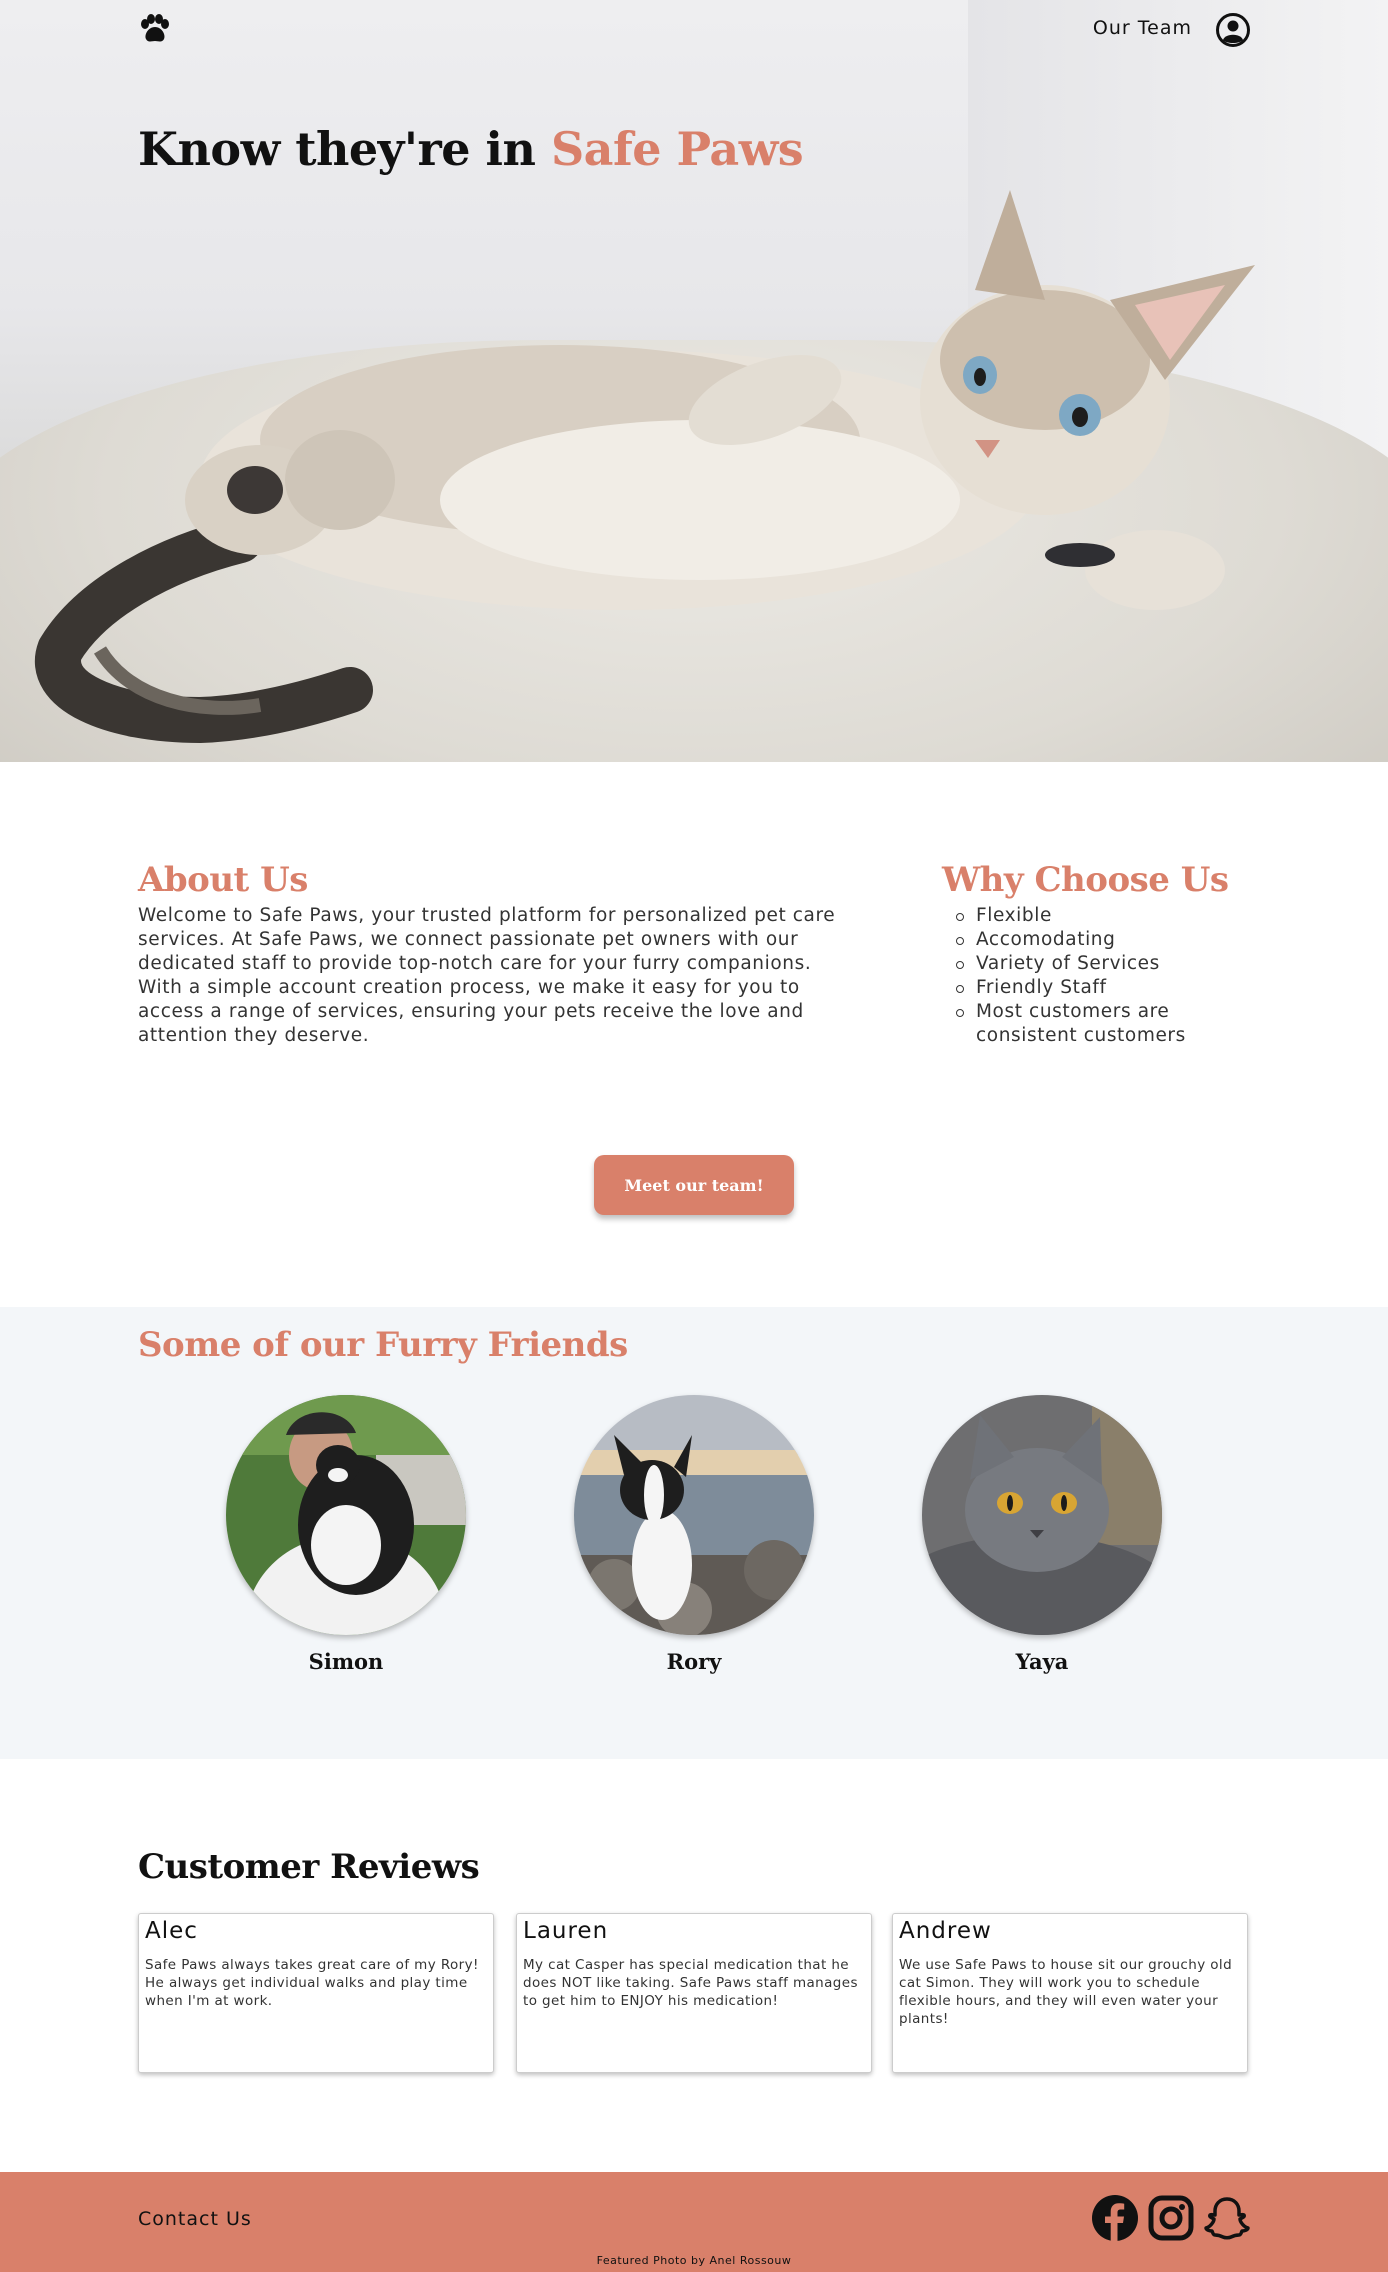 The width and height of the screenshot is (1388, 2272). Describe the element at coordinates (677, 149) in the screenshot. I see `hero-title-brand: Safe Paws` at that location.